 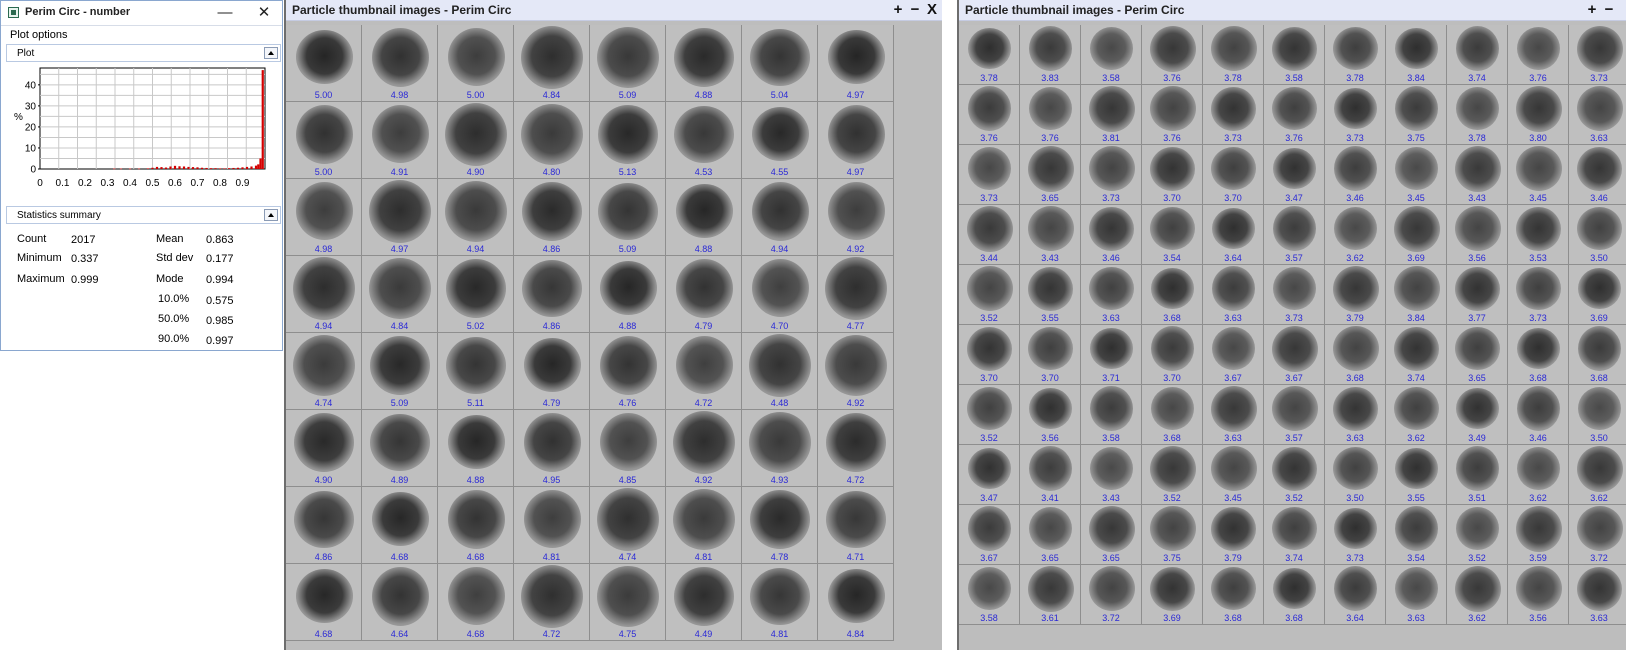 What do you see at coordinates (704, 602) in the screenshot?
I see `particle-thumbnail: 4.49` at bounding box center [704, 602].